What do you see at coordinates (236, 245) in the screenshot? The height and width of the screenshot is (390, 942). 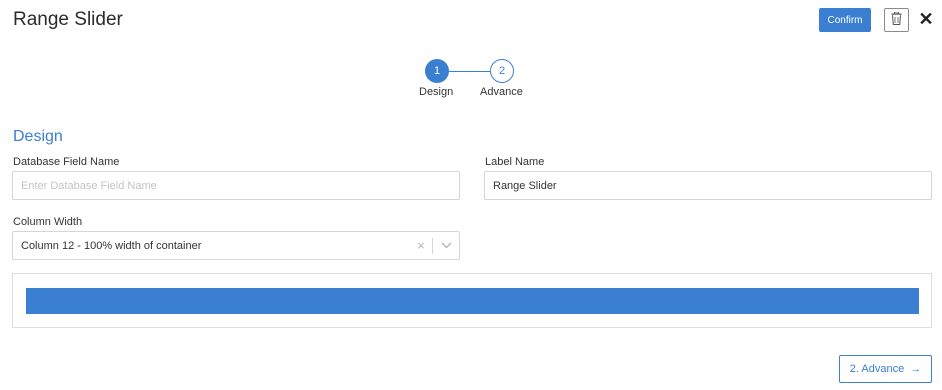 I see `column-width-select: Column 12 - 100% width of container ×` at bounding box center [236, 245].